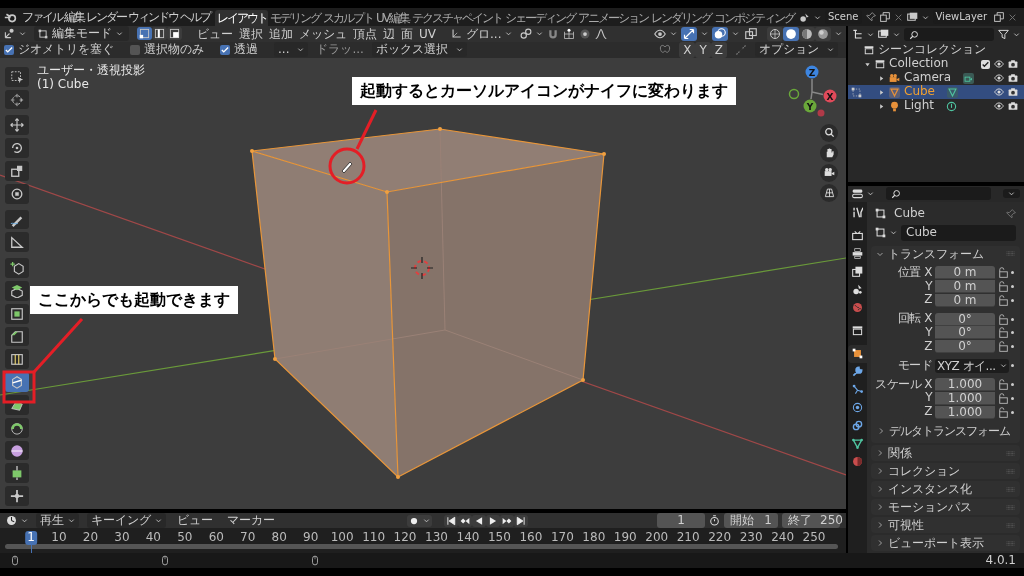 Image resolution: width=1024 pixels, height=576 pixels. What do you see at coordinates (936, 543) in the screenshot?
I see `panel-title: ビューポート表示` at bounding box center [936, 543].